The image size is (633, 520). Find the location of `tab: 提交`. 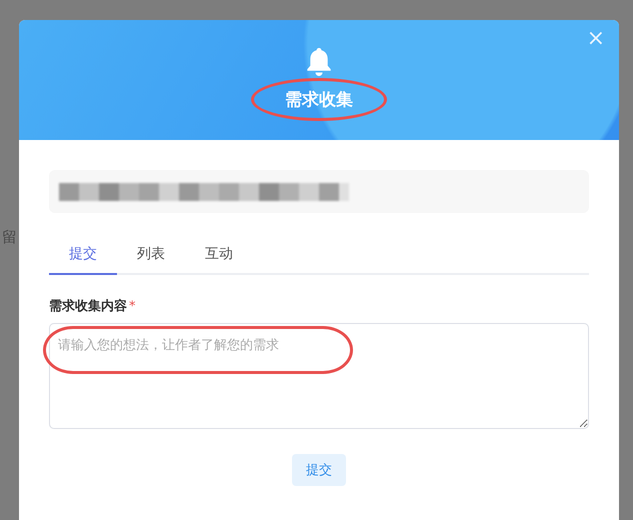

tab: 提交 is located at coordinates (83, 256).